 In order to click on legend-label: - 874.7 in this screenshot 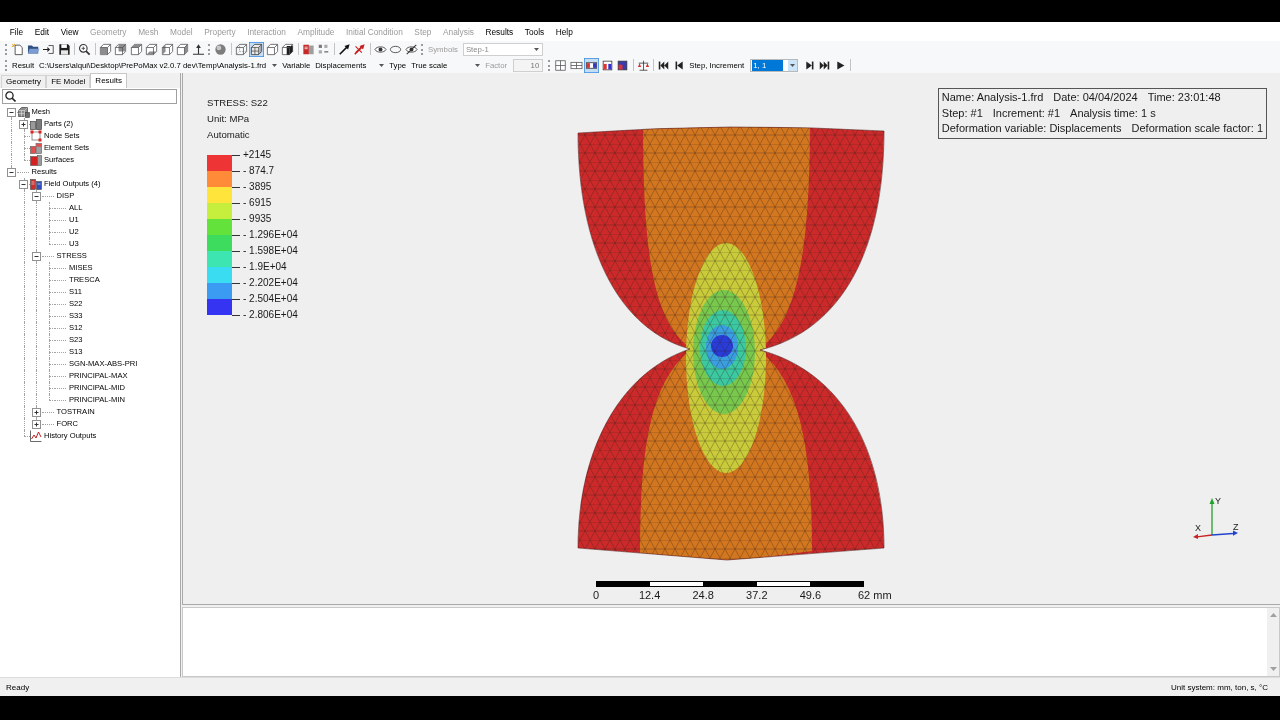, I will do `click(253, 171)`.